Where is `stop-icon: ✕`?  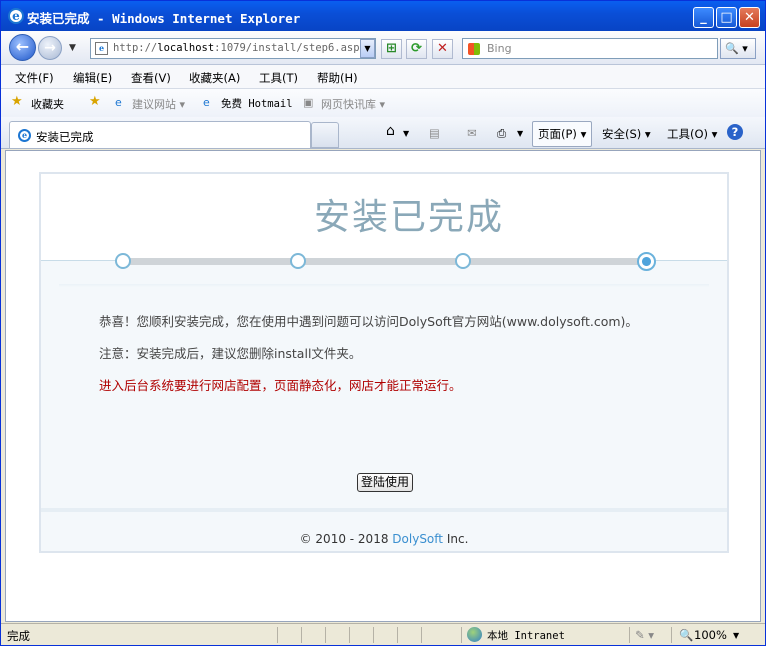
stop-icon: ✕ is located at coordinates (442, 49).